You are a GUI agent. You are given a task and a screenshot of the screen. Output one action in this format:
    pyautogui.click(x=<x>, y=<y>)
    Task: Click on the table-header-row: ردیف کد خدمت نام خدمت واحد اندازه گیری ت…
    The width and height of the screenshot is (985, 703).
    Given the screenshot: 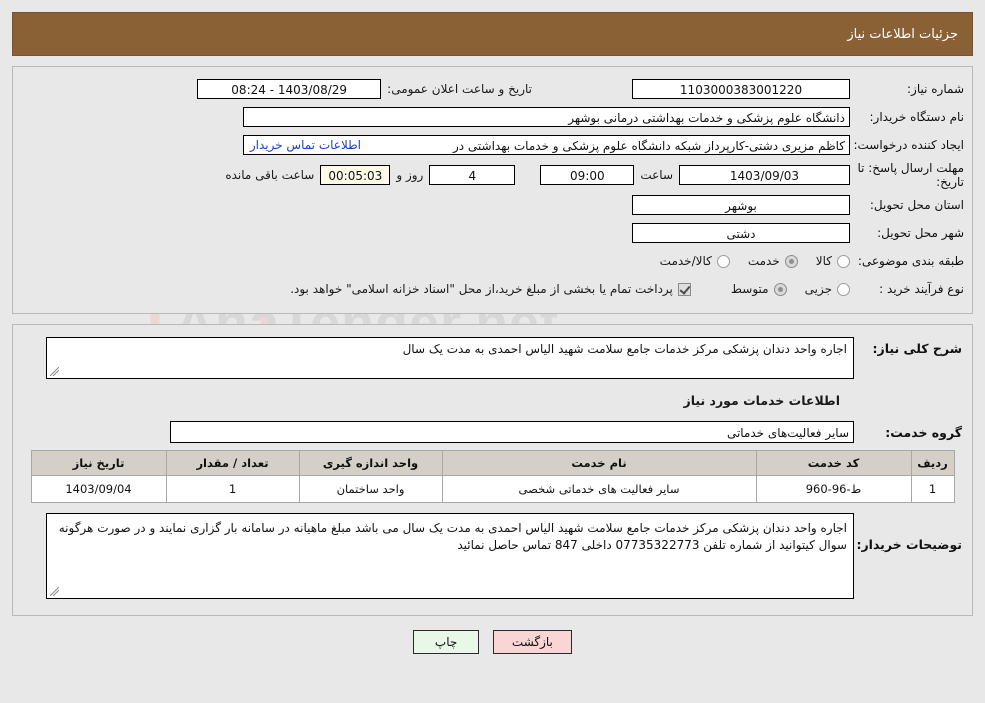 What is the action you would take?
    pyautogui.click(x=492, y=463)
    